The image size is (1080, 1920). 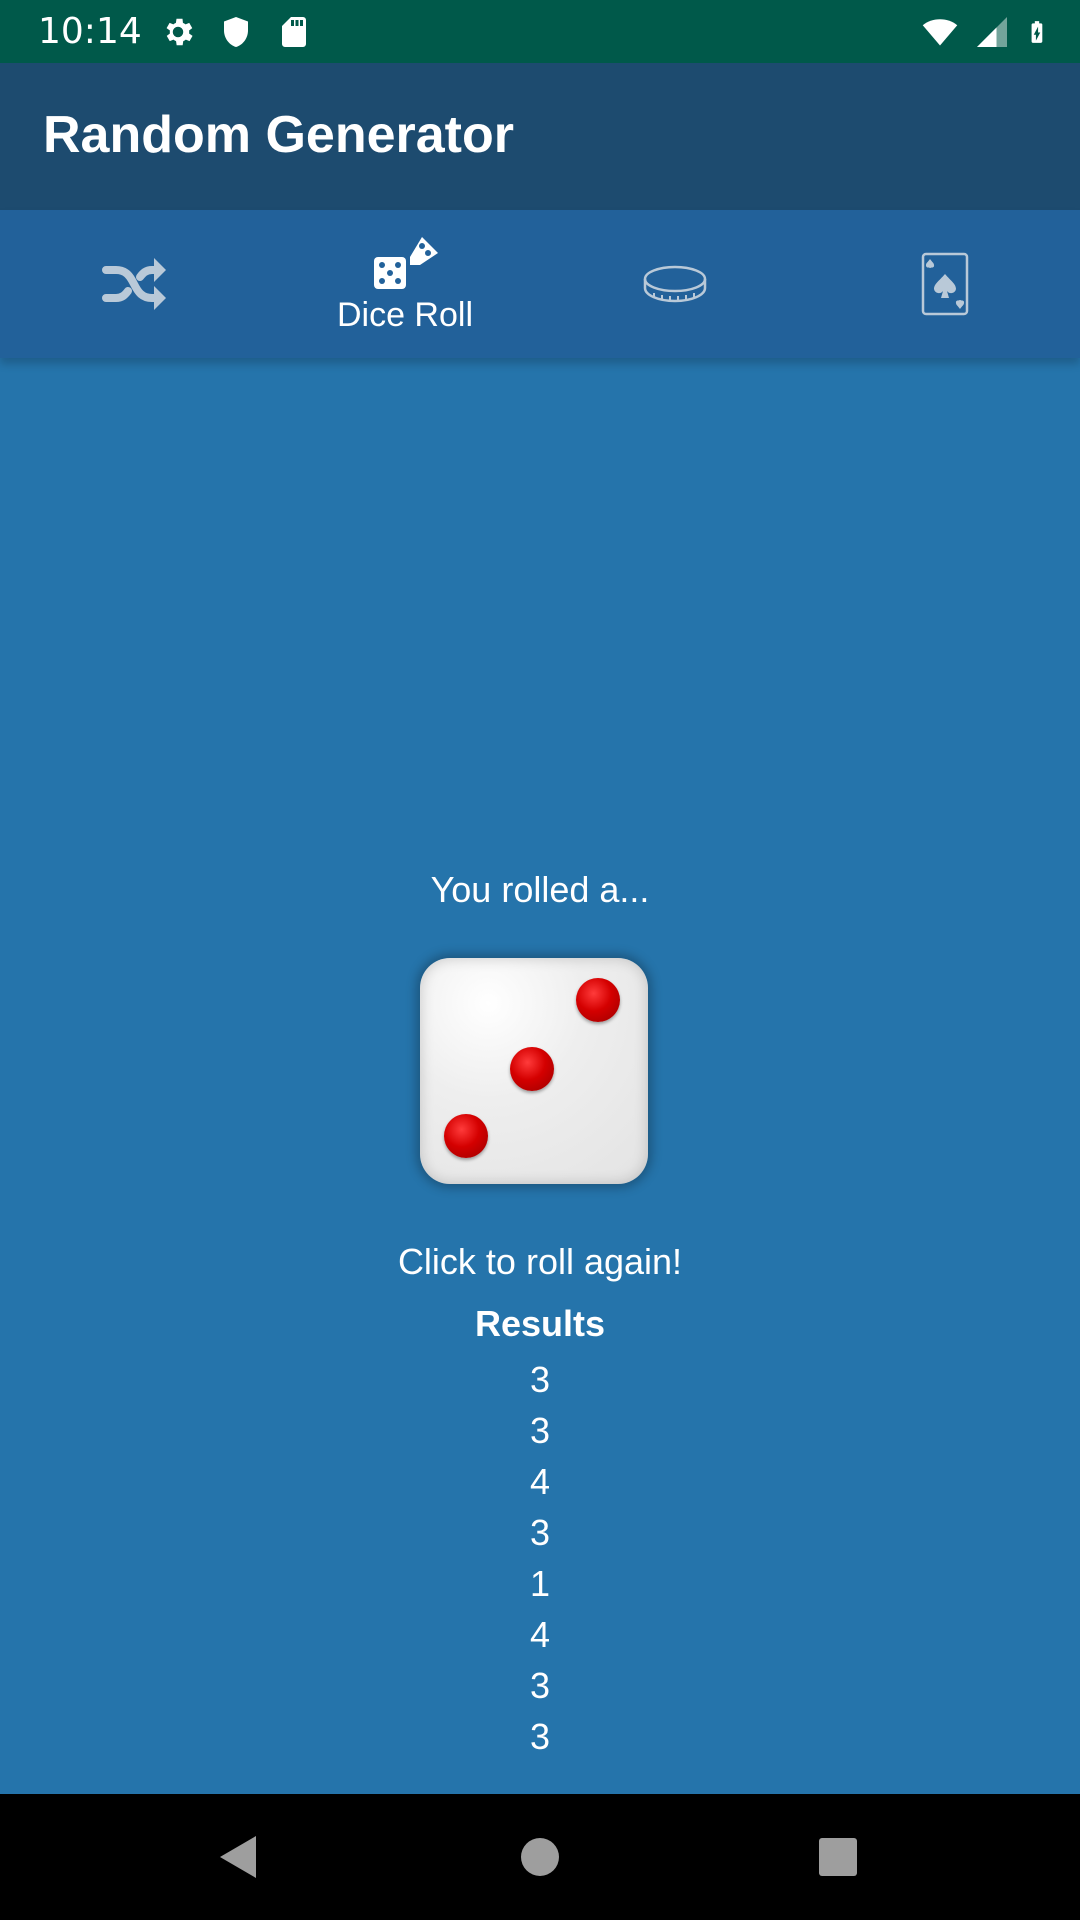 I want to click on tab-shuffle, so click(x=135, y=284).